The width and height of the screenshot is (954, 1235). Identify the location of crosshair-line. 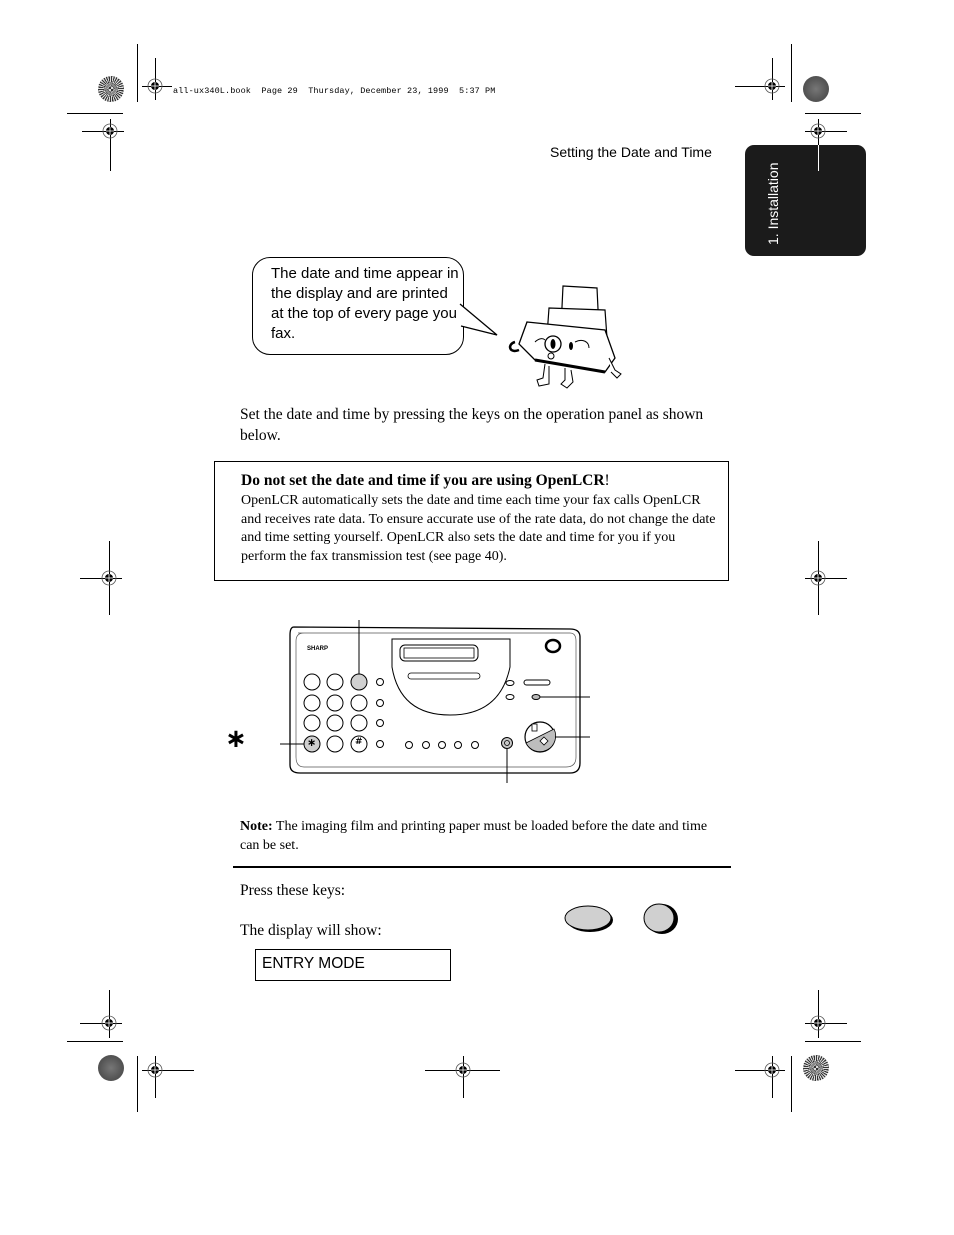
(818, 158).